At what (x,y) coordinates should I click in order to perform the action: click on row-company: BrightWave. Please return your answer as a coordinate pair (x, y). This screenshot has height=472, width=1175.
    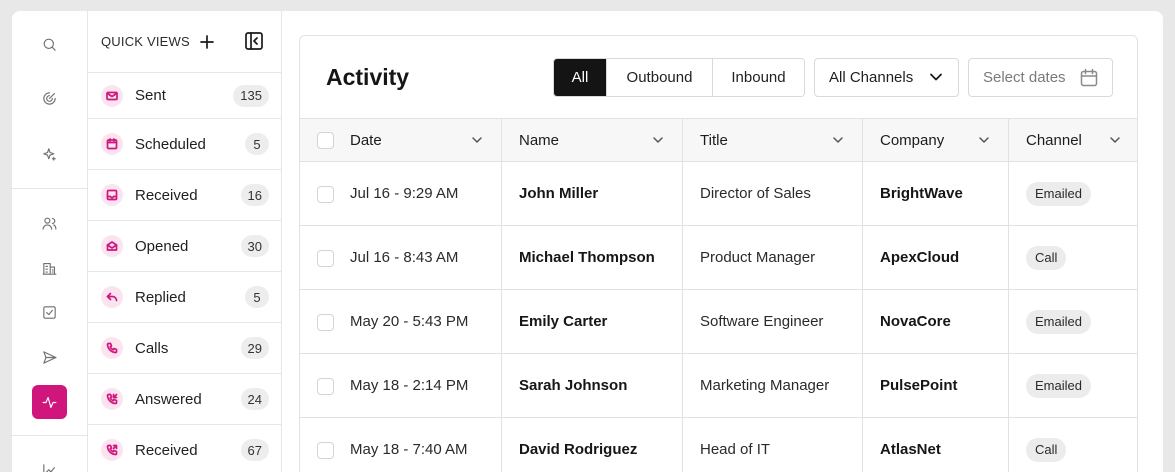
    Looking at the image, I should click on (936, 193).